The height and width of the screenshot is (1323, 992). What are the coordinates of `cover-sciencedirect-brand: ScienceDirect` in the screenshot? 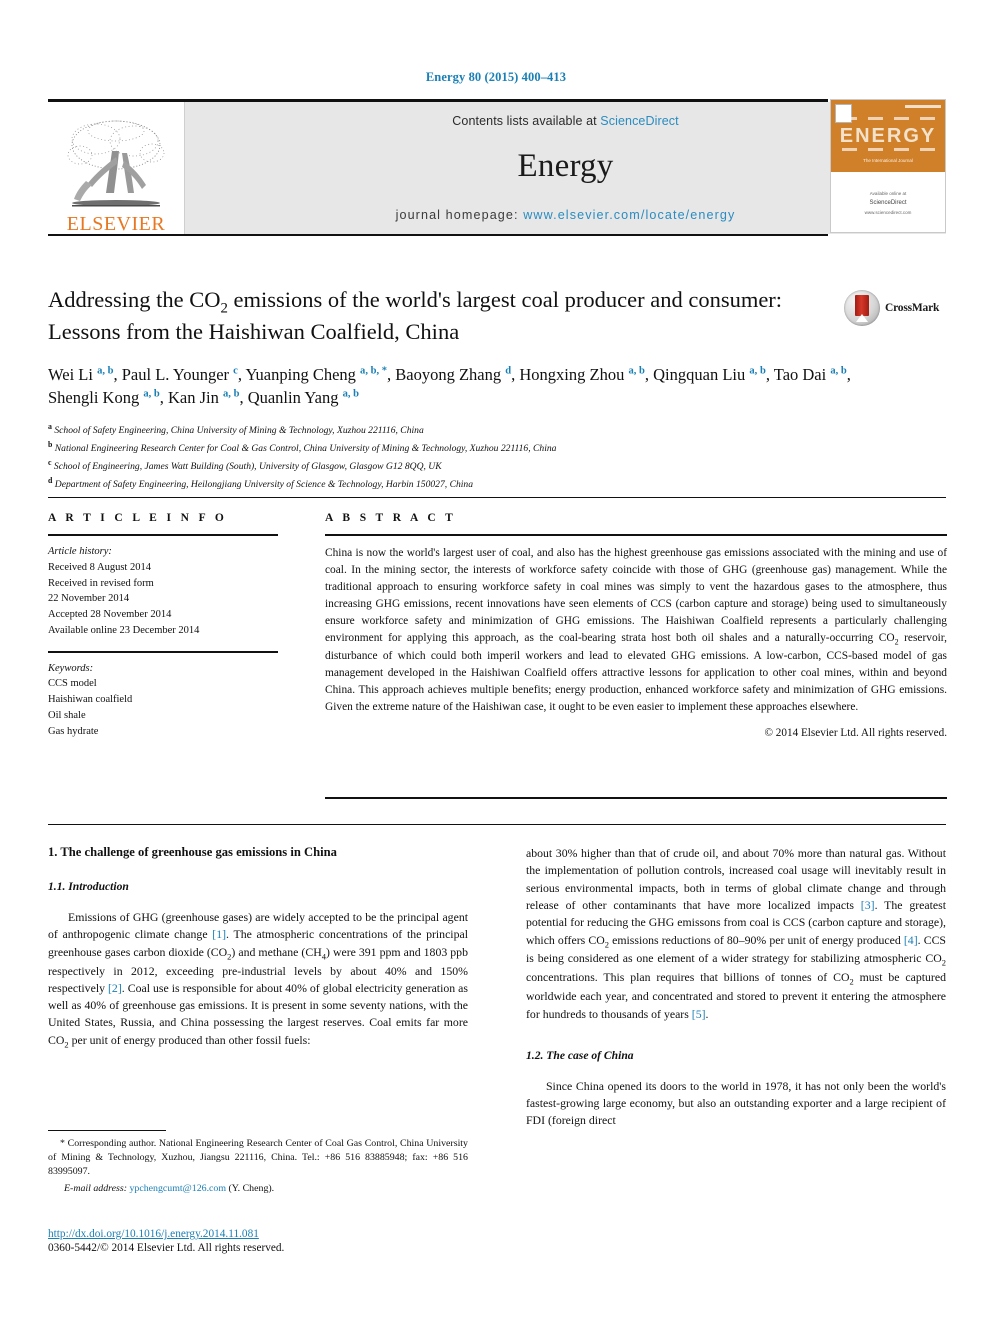 It's located at (888, 203).